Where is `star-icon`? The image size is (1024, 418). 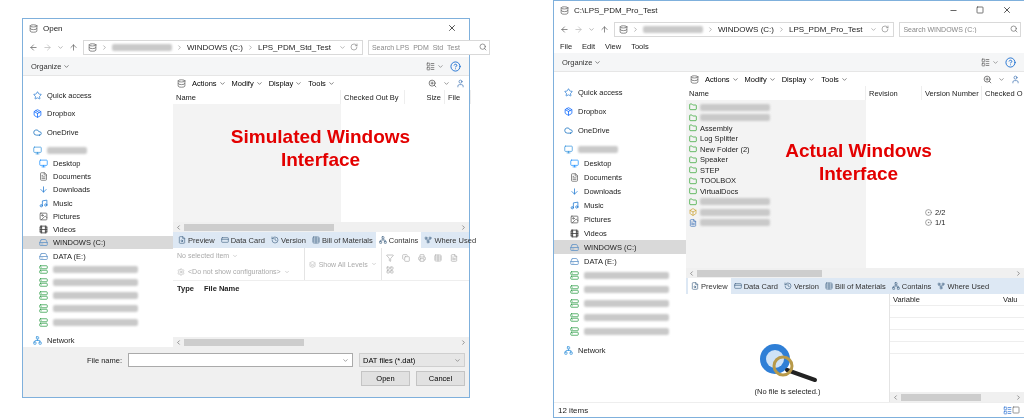 star-icon is located at coordinates (37, 96).